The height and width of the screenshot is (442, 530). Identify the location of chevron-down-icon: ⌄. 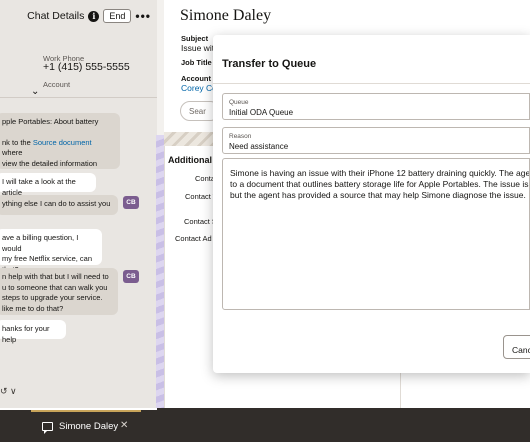
(35, 91).